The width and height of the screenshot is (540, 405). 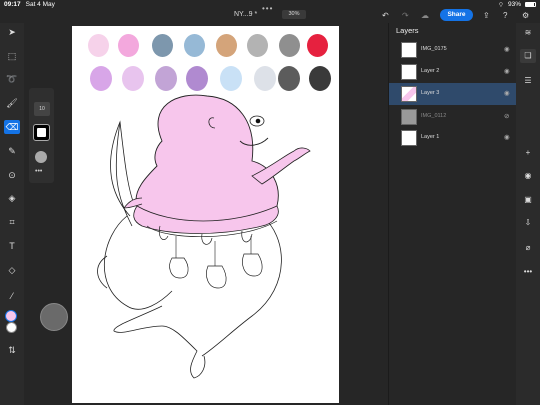 What do you see at coordinates (528, 200) in the screenshot?
I see `mask-icon: ▣` at bounding box center [528, 200].